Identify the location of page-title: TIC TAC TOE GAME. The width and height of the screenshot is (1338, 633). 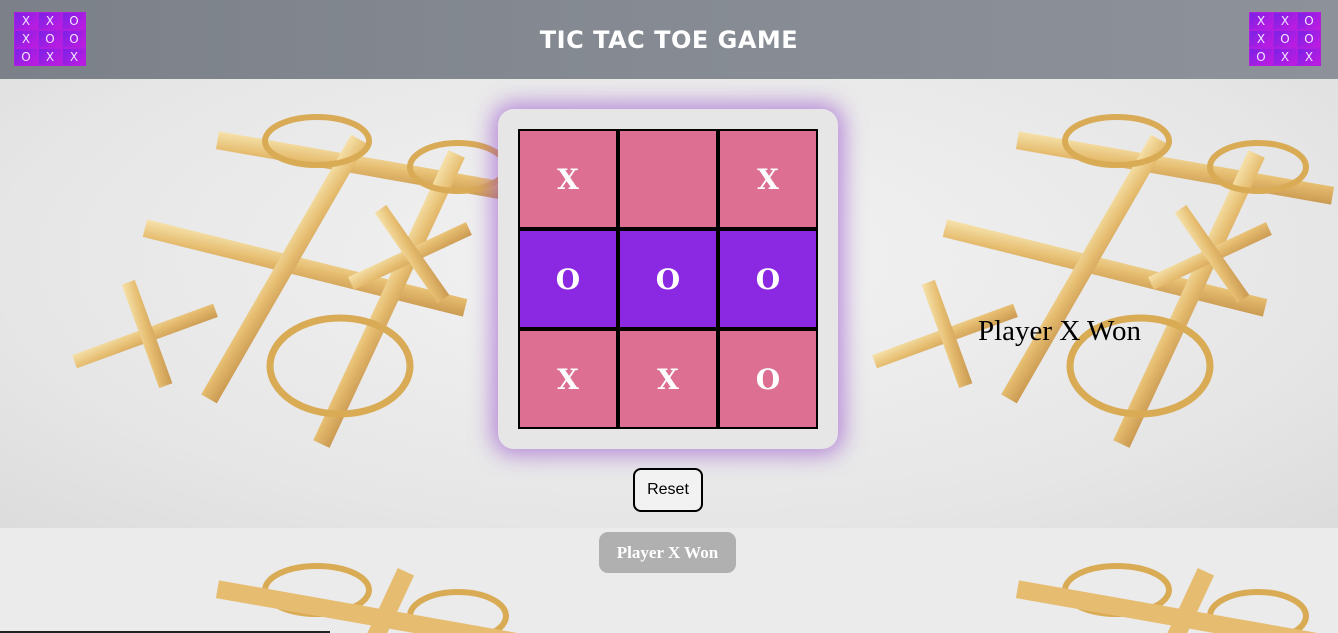
(669, 39).